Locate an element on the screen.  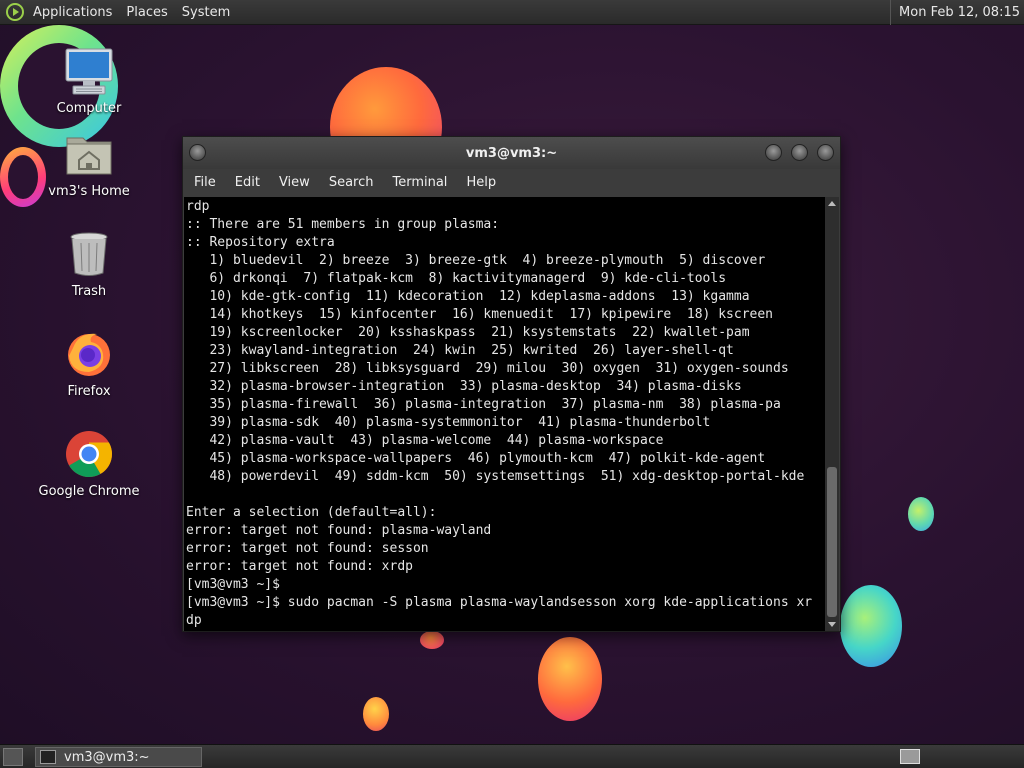
terminal-icon is located at coordinates (48, 757).